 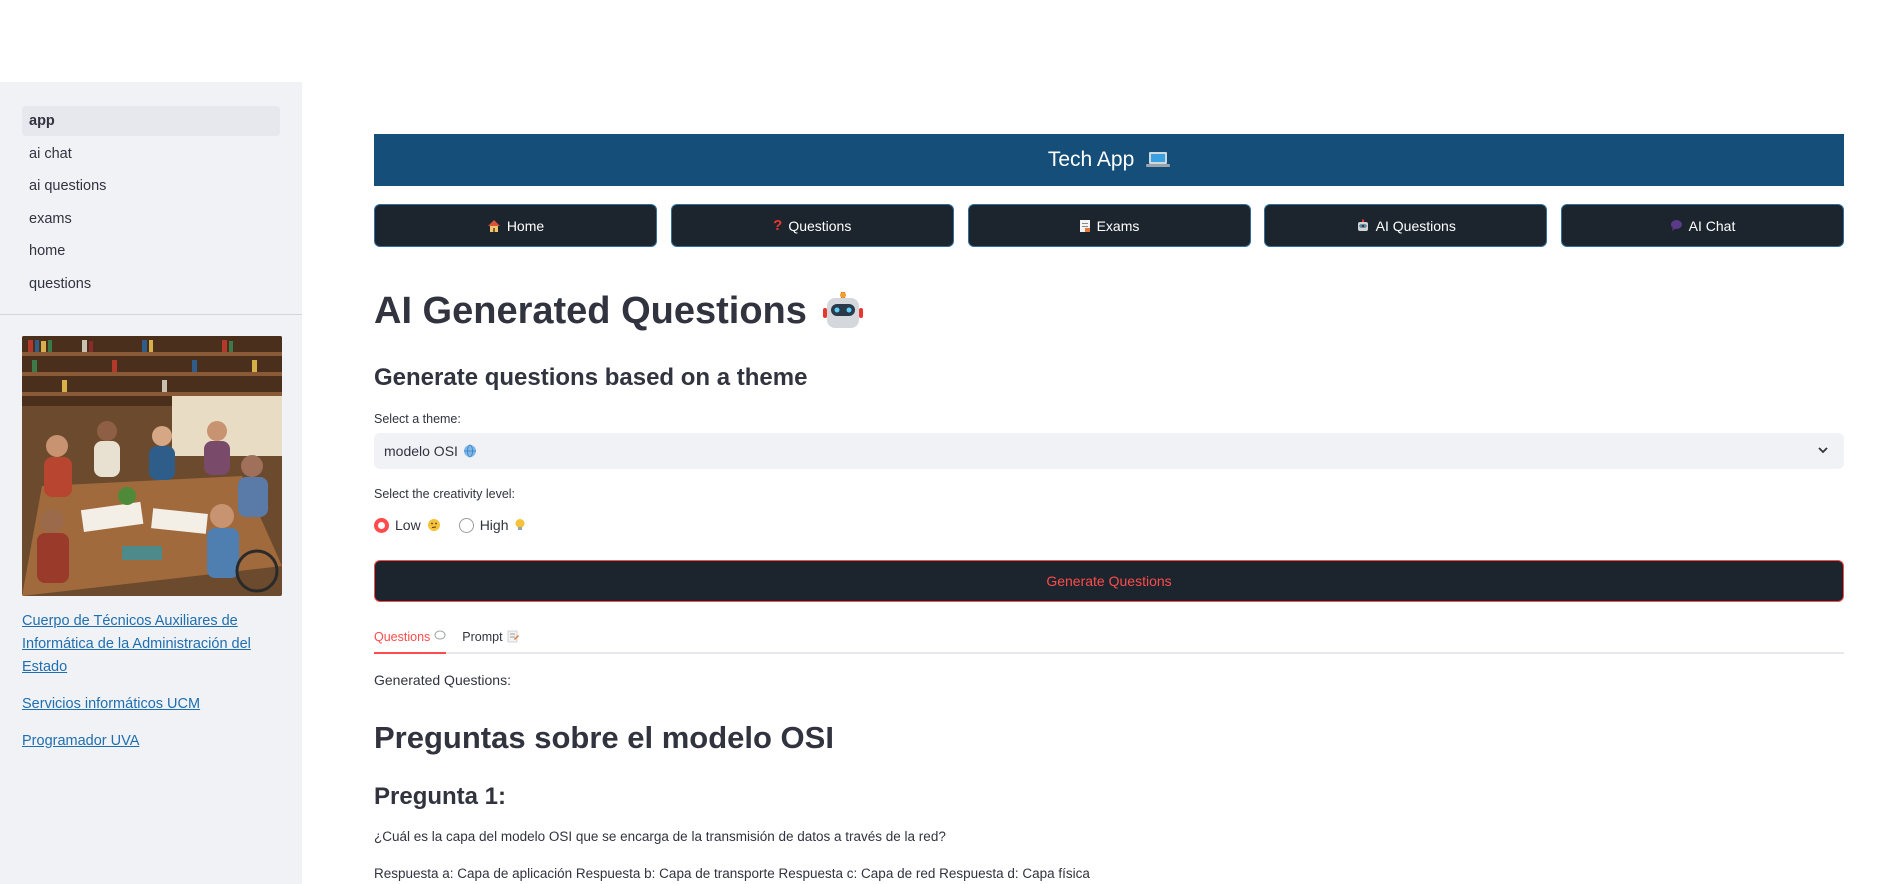 I want to click on sidebar-item-exams: exams, so click(x=151, y=219).